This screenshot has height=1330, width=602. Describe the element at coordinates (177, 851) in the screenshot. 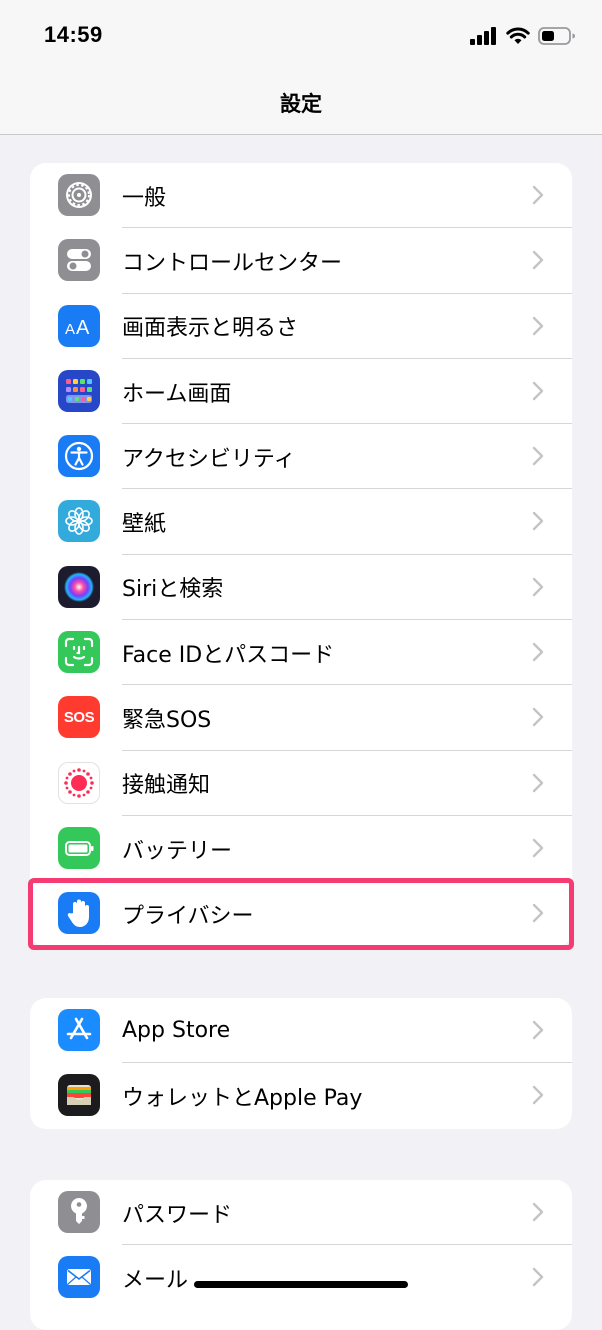

I see `settings-row-label: バッテリー` at that location.